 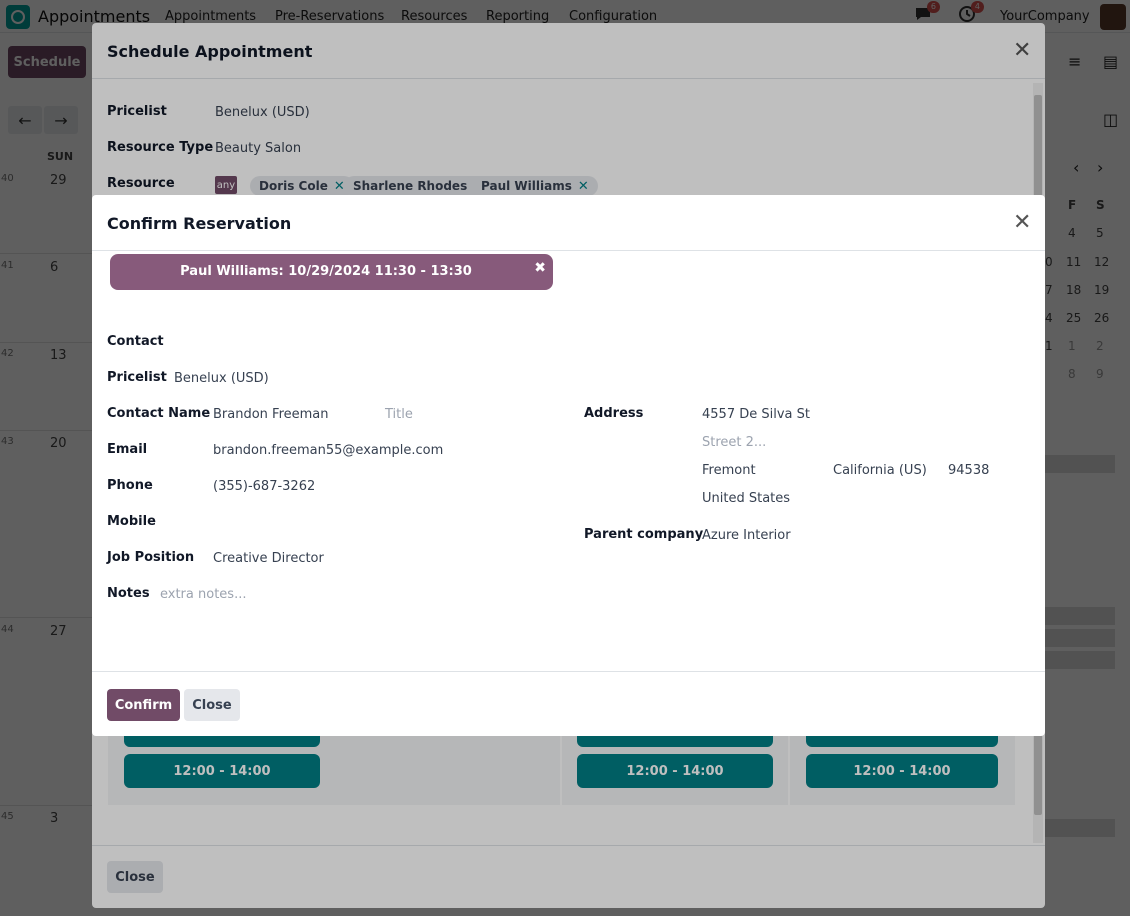 I want to click on notes-label: Notes, so click(x=128, y=593).